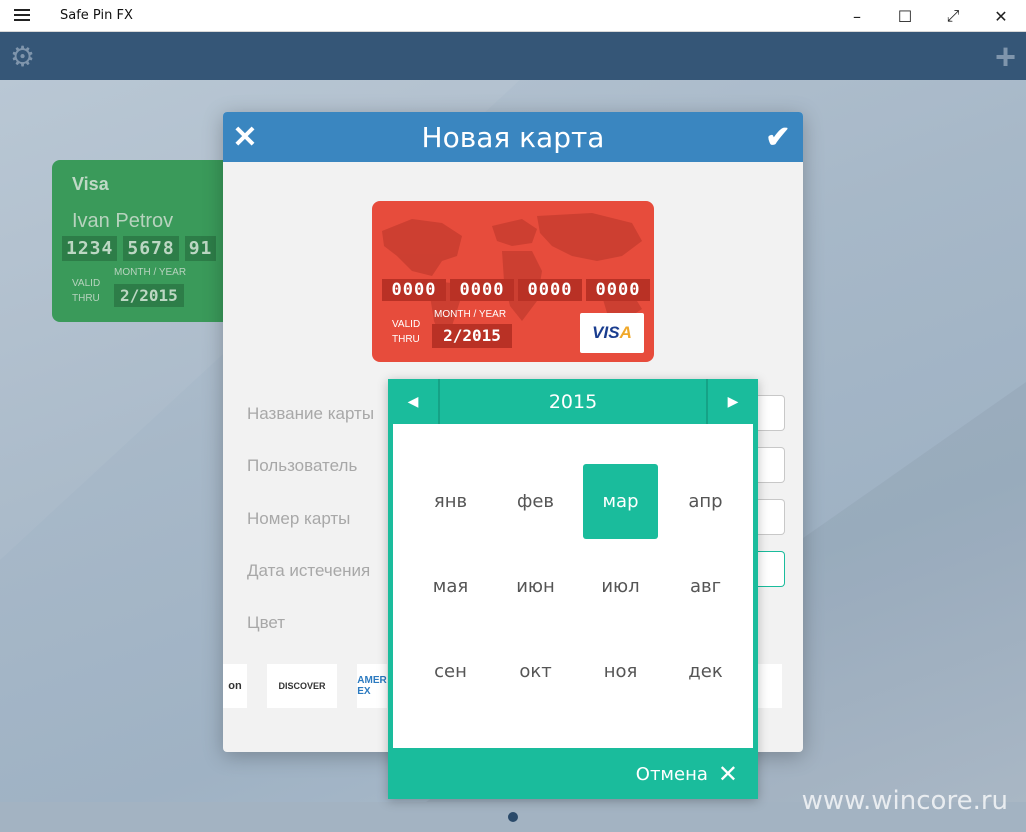  I want to click on card-number-field, so click(771, 517).